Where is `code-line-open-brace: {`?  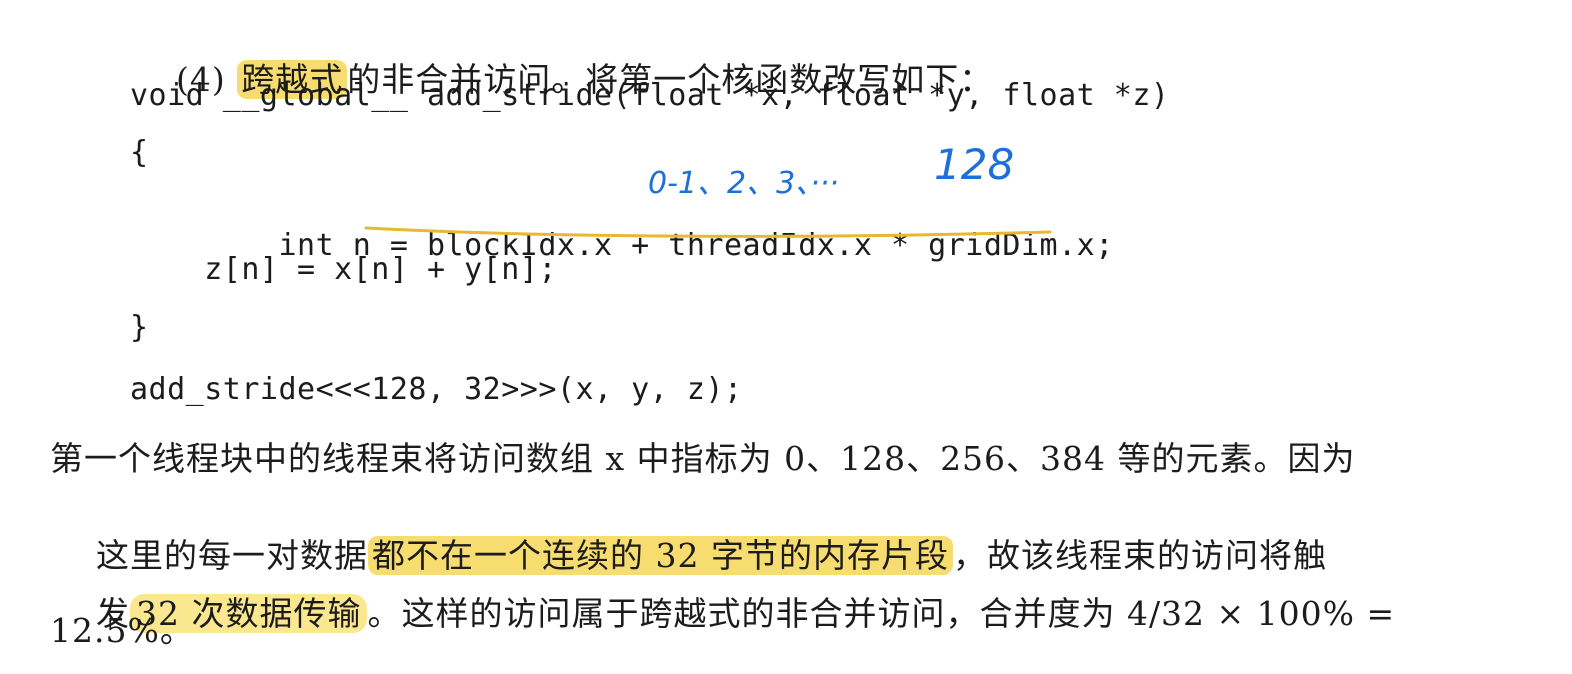
code-line-open-brace: { is located at coordinates (139, 152).